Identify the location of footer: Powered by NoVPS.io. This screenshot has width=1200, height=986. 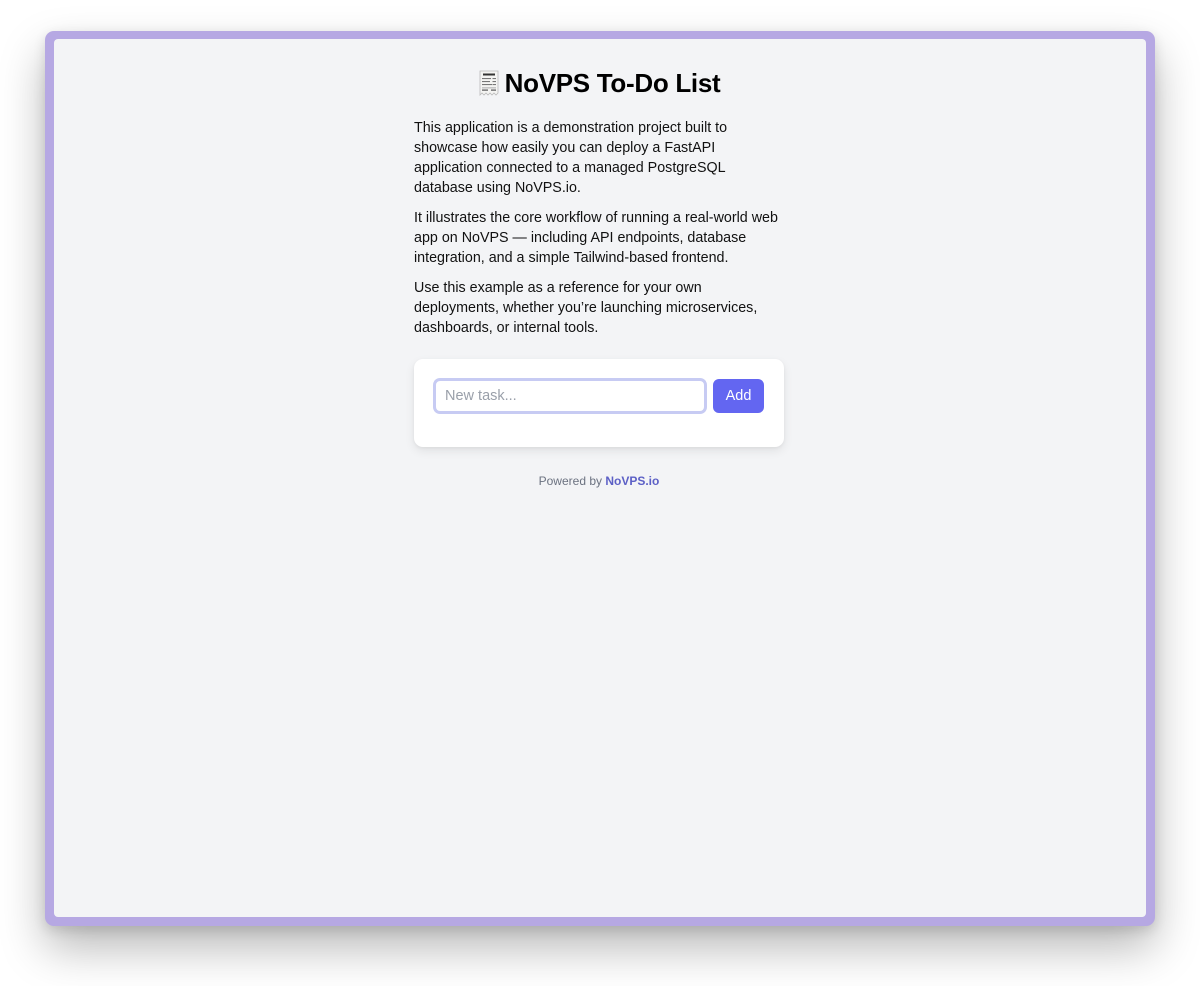
(599, 481).